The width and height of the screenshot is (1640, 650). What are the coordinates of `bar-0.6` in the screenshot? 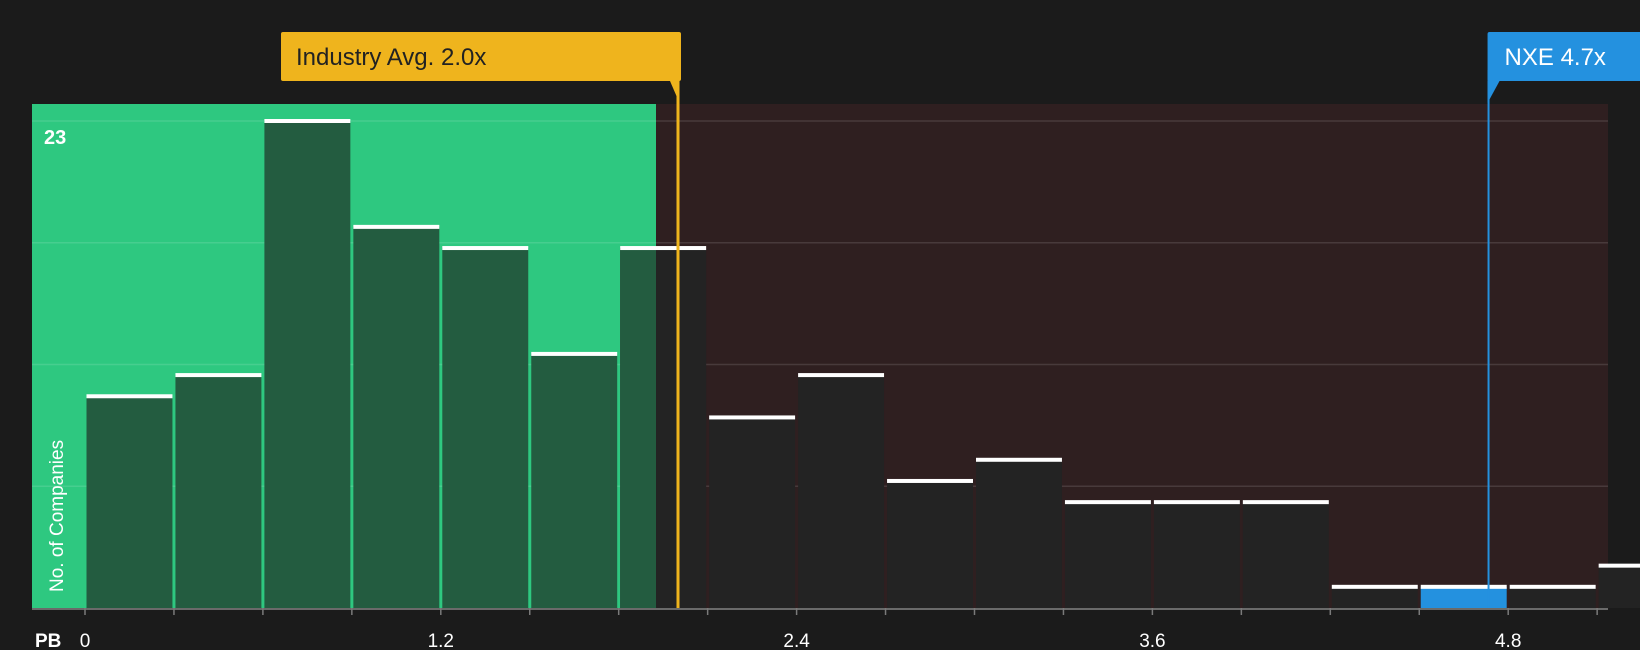 It's located at (307, 364).